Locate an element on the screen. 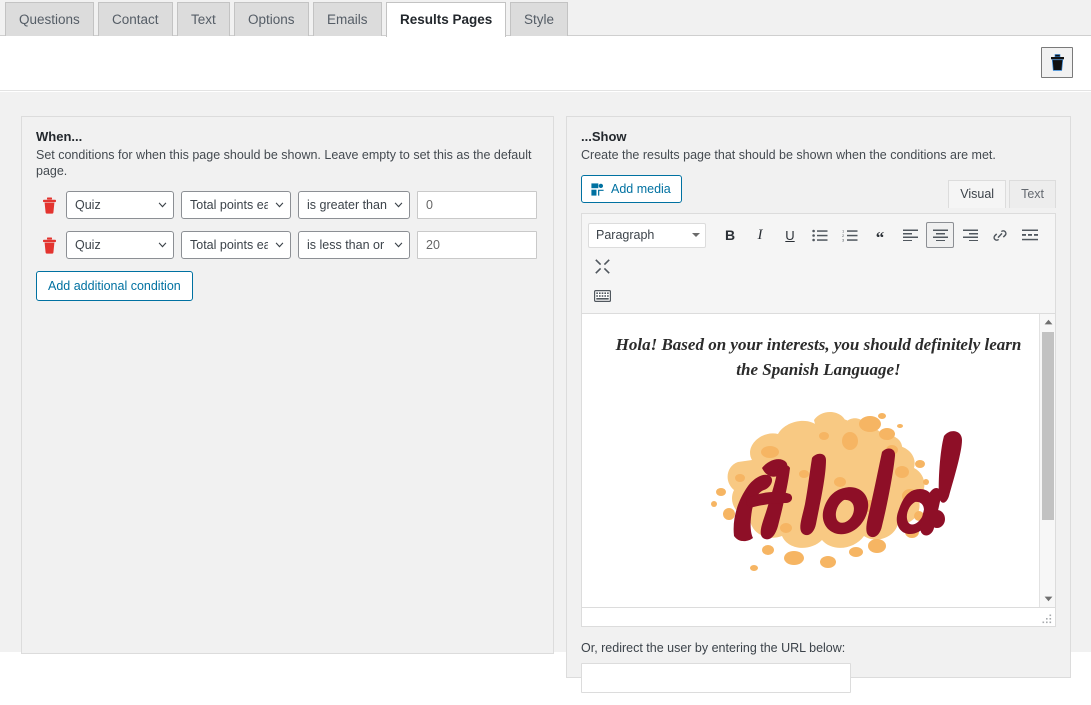  add-media-button: Add media is located at coordinates (631, 189).